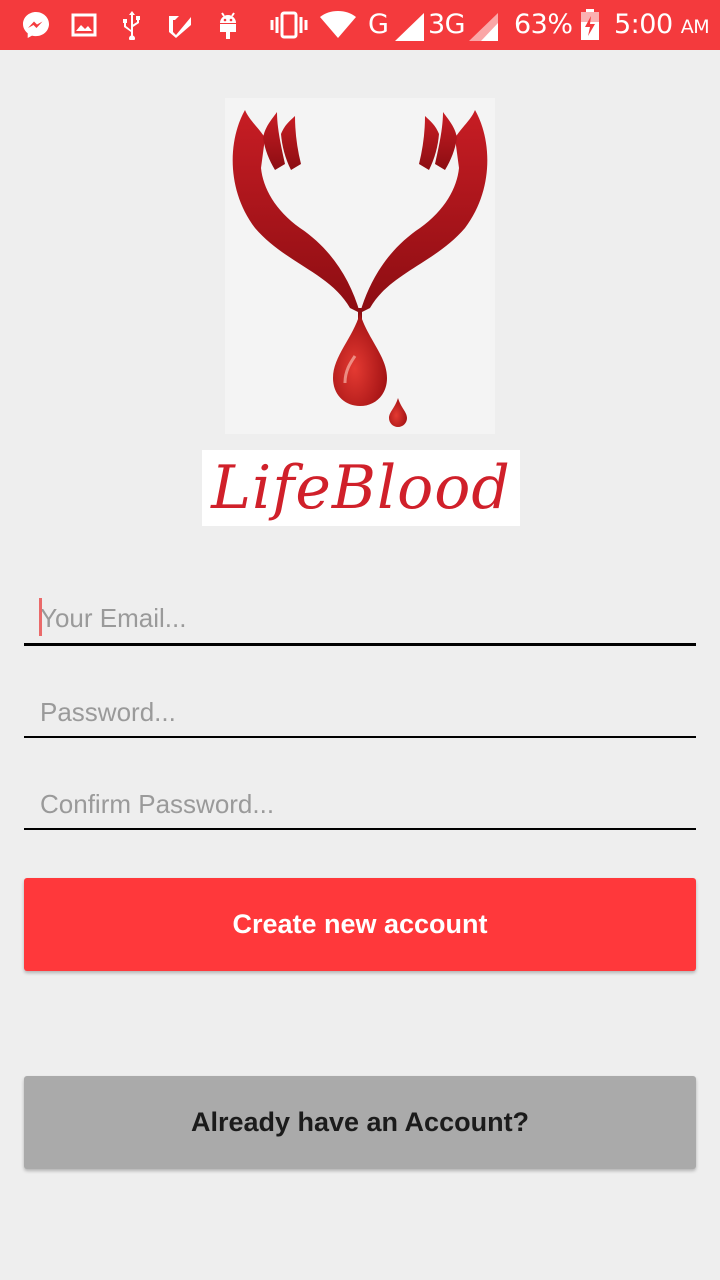 Image resolution: width=720 pixels, height=1280 pixels. I want to click on network-3g-label: 3G, so click(447, 24).